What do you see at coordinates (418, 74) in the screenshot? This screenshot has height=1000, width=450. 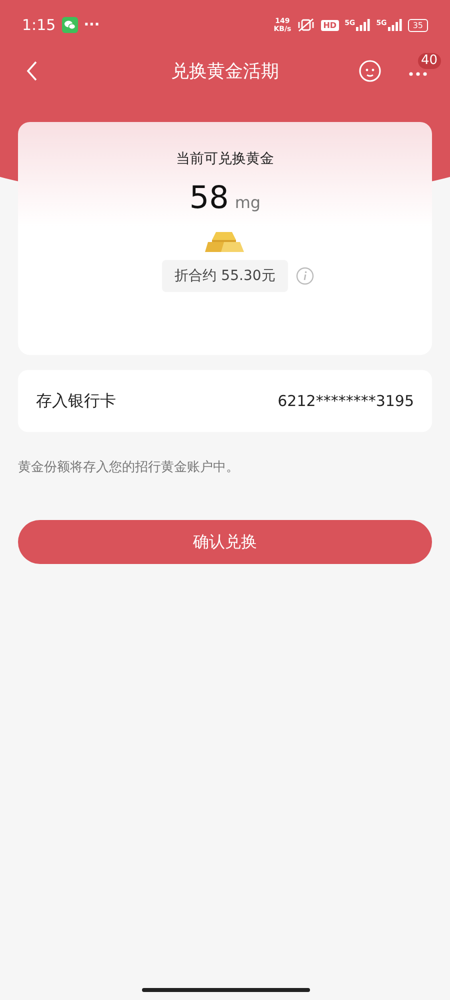 I see `more-icon` at bounding box center [418, 74].